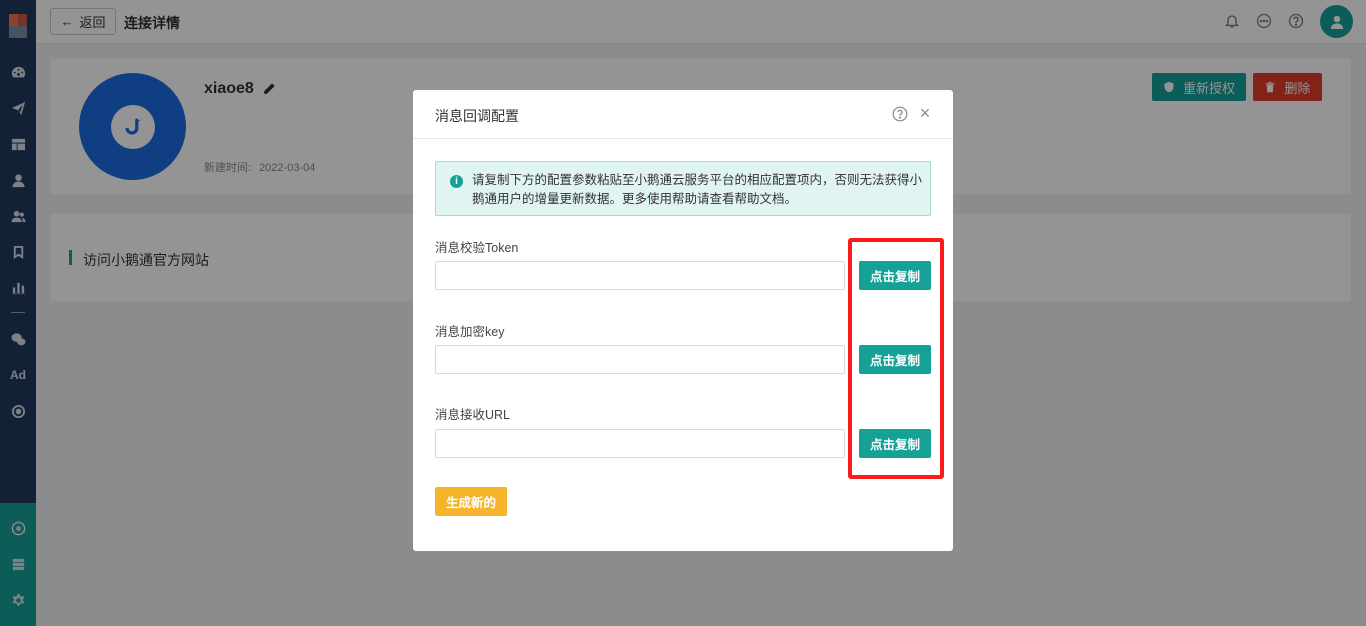 Image resolution: width=1366 pixels, height=626 pixels. Describe the element at coordinates (470, 332) in the screenshot. I see `encrypt-key-label: 消息加密key` at that location.